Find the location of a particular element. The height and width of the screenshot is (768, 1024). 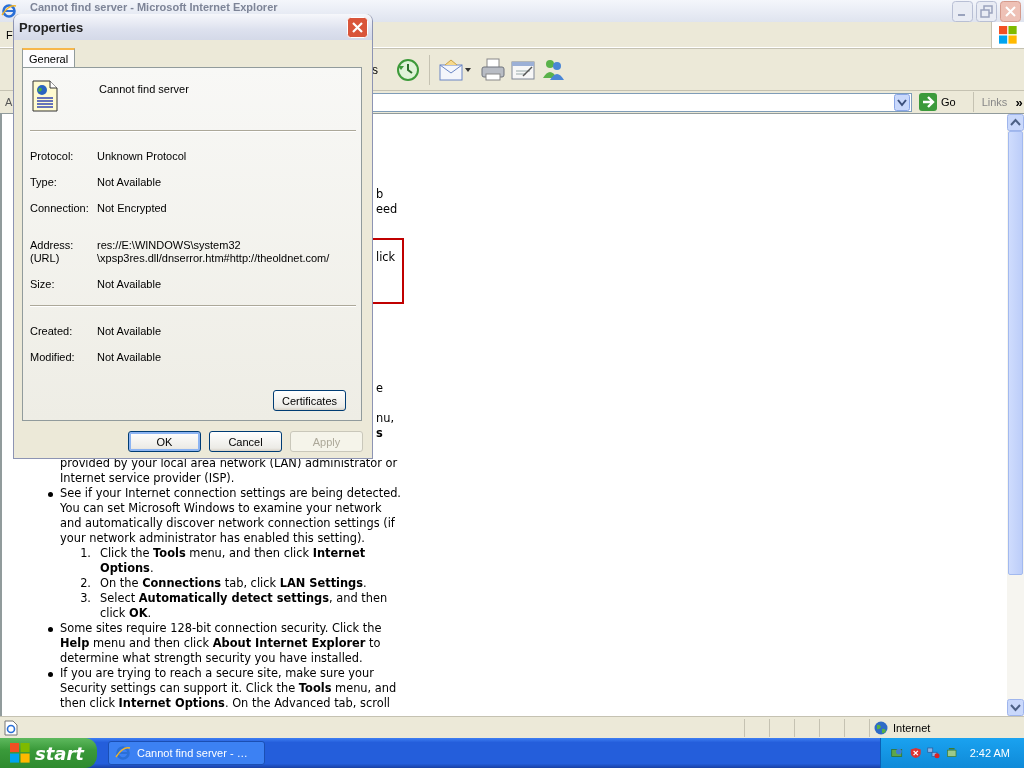

property-label: Type: is located at coordinates (44, 182).